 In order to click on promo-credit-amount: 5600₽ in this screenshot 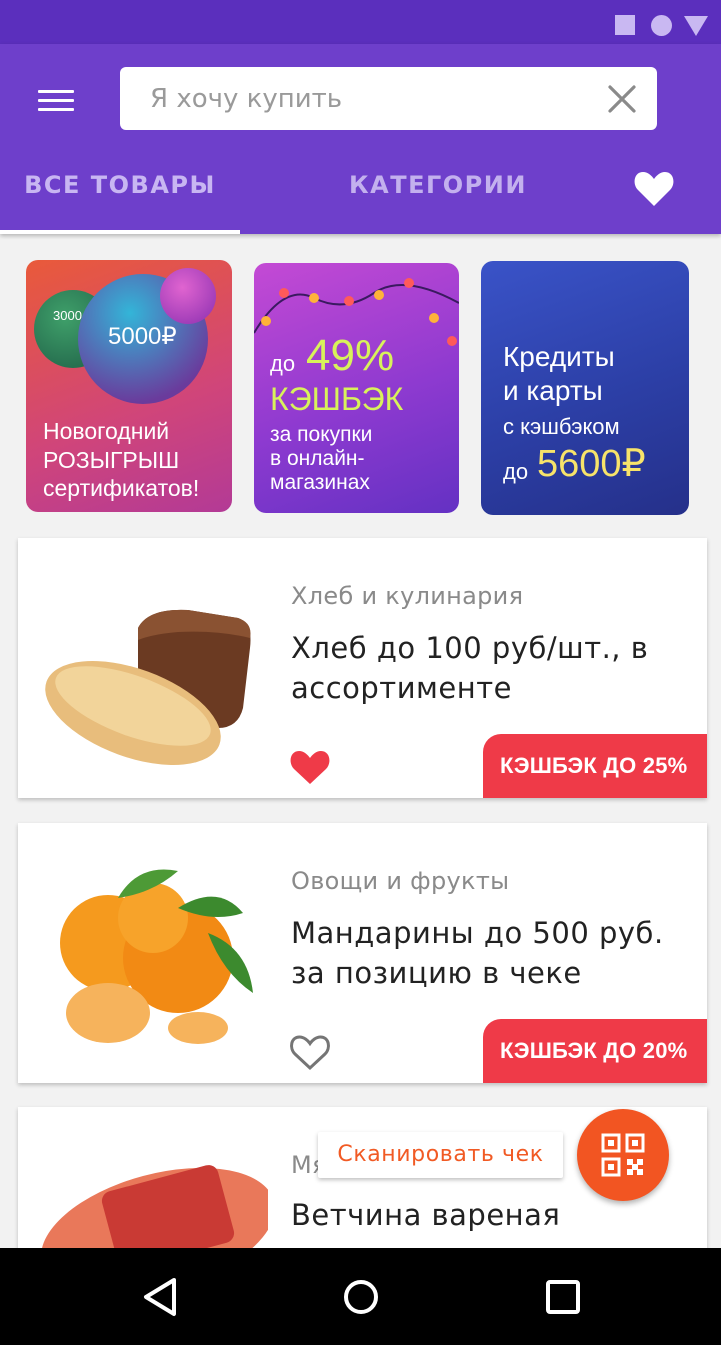, I will do `click(591, 464)`.